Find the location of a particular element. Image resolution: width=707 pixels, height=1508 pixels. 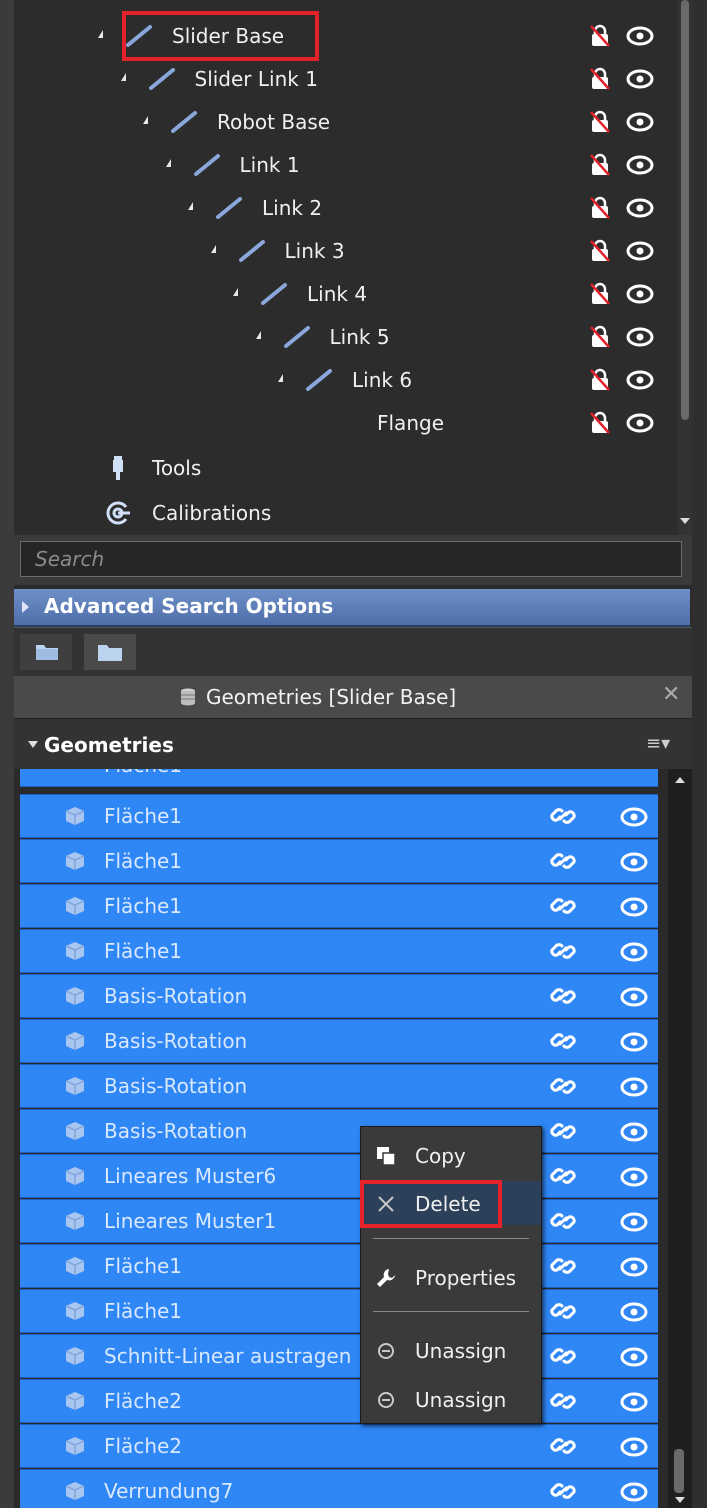

tree-item: Slider Base is located at coordinates (344, 36).